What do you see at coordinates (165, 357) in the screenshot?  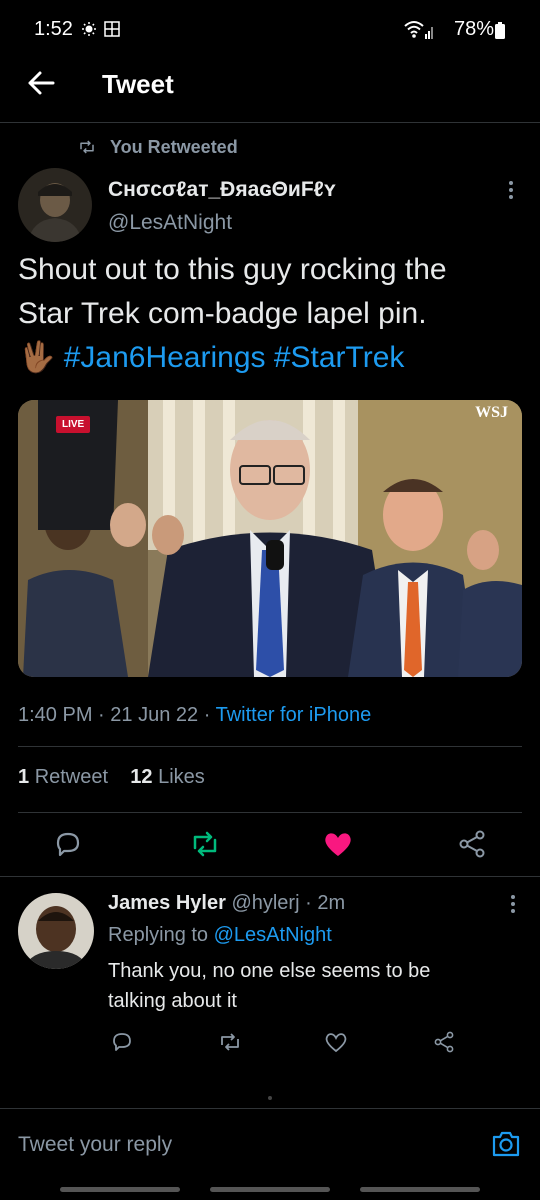 I see `hashtag-link: #Jan6Hearings` at bounding box center [165, 357].